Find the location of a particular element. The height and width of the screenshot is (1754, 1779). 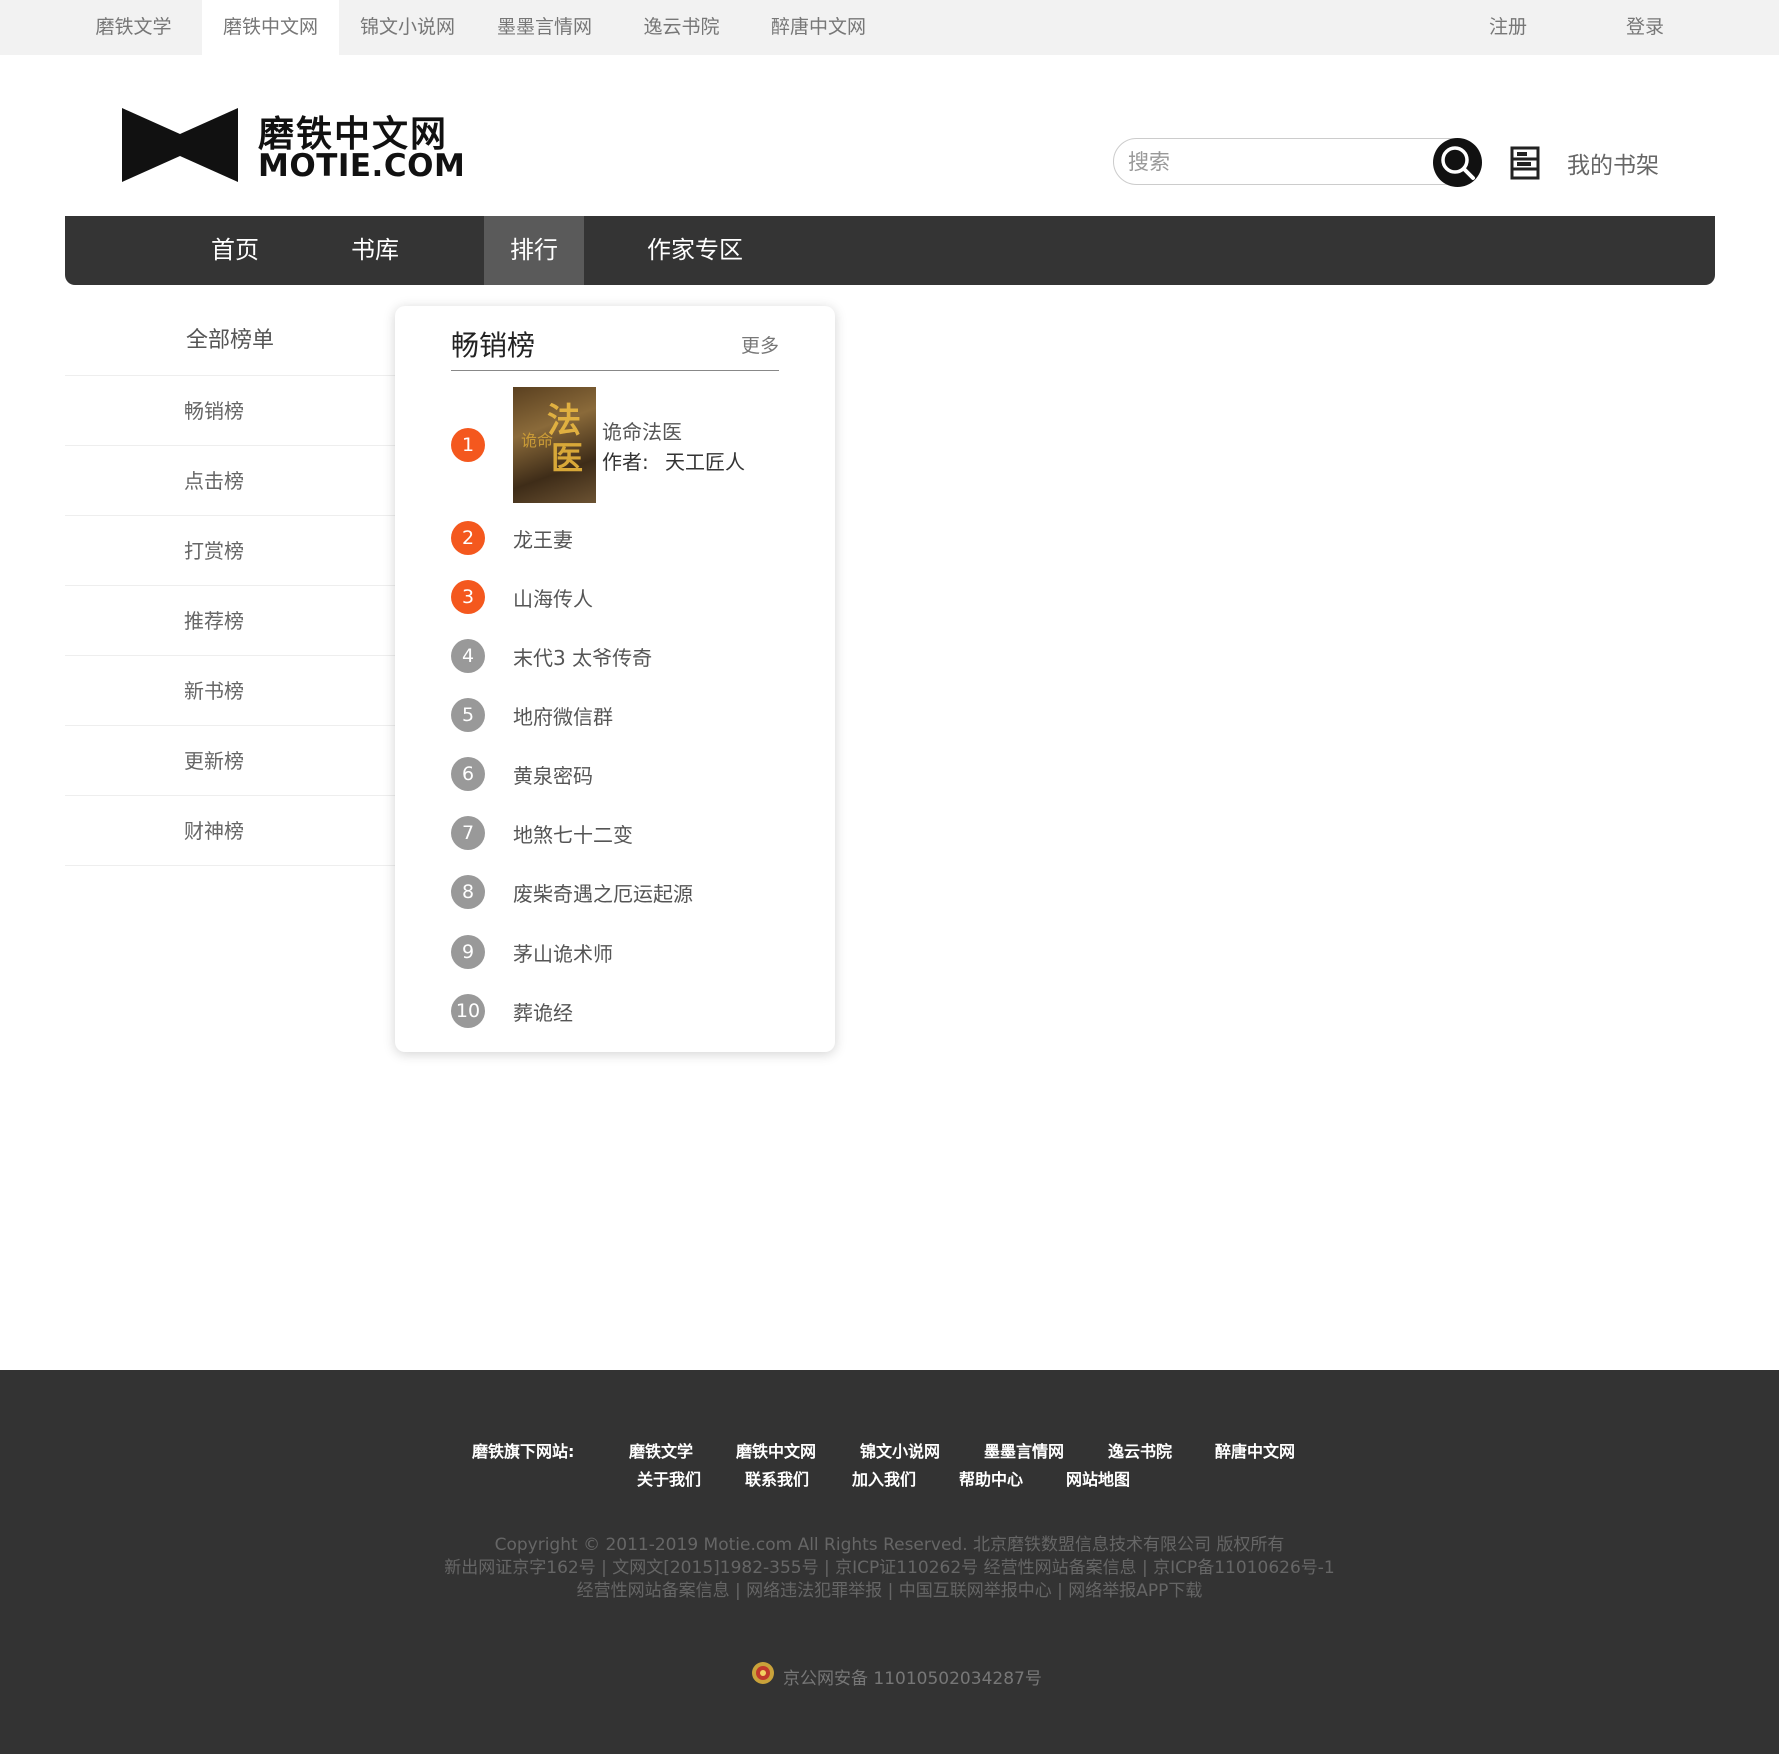

nav-library: 书库 is located at coordinates (375, 250).